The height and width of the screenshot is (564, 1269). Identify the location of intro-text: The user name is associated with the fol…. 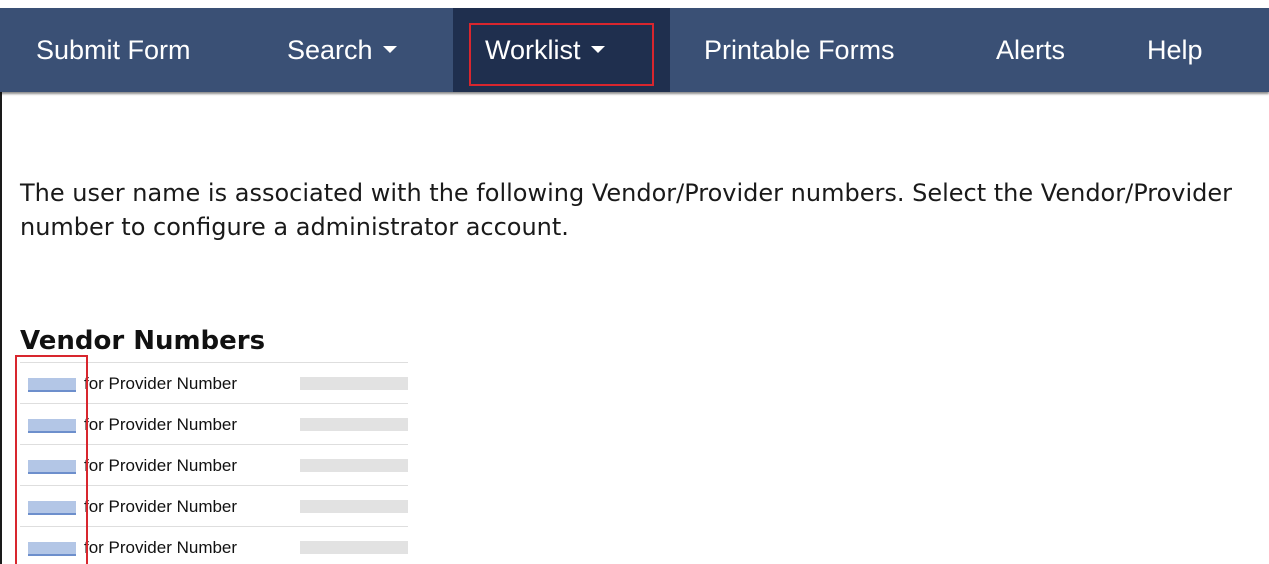
(626, 210).